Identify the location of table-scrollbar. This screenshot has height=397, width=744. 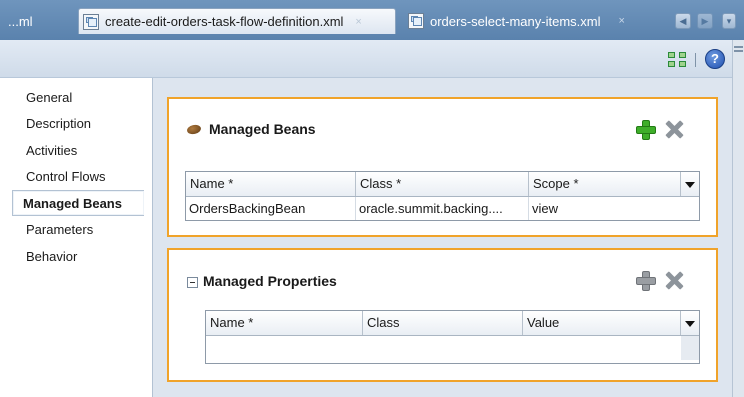
(690, 348).